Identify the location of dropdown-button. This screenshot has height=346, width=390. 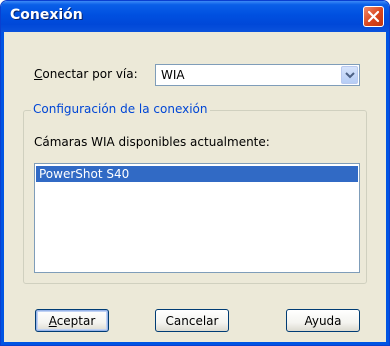
(349, 75).